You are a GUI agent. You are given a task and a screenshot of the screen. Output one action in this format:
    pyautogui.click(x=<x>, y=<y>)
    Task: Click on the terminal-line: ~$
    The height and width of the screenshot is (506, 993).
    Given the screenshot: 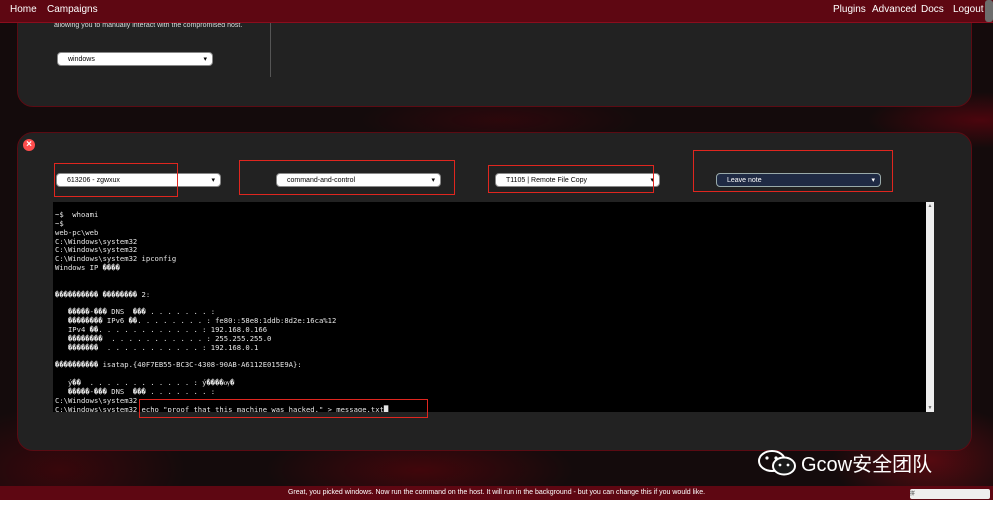 What is the action you would take?
    pyautogui.click(x=59, y=223)
    